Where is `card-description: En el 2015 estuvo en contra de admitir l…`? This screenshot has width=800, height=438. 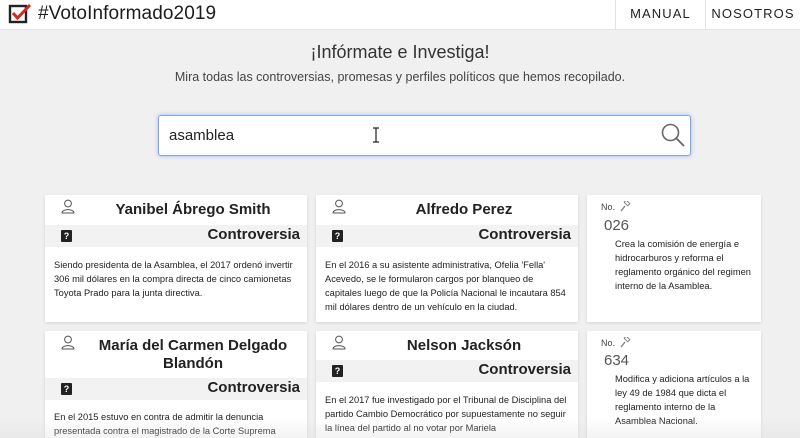
card-description: En el 2015 estuvo en contra de admitir l… is located at coordinates (165, 424).